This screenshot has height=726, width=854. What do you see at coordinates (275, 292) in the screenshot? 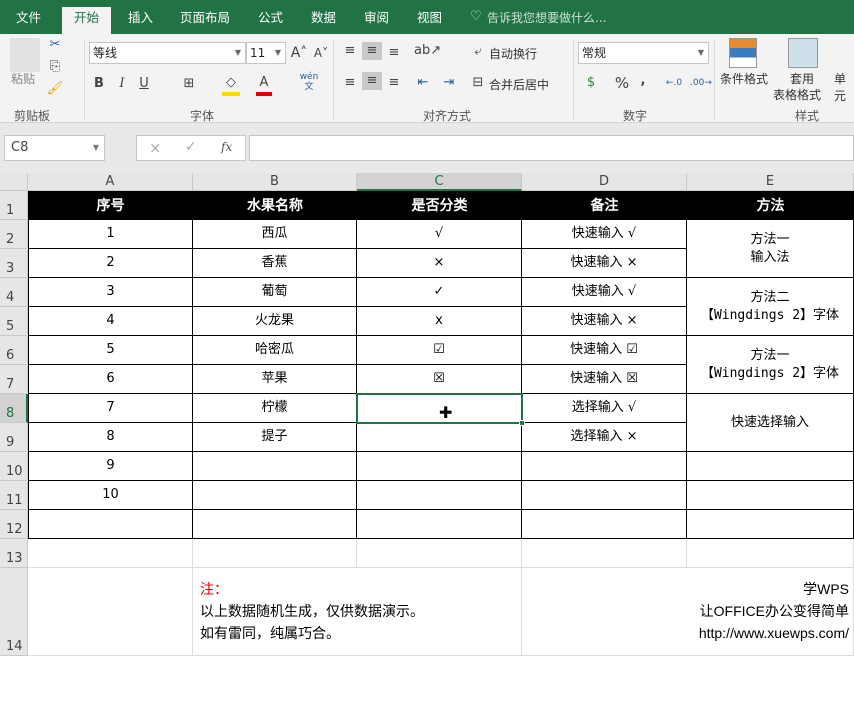
I see `cell-b4: 葡萄` at bounding box center [275, 292].